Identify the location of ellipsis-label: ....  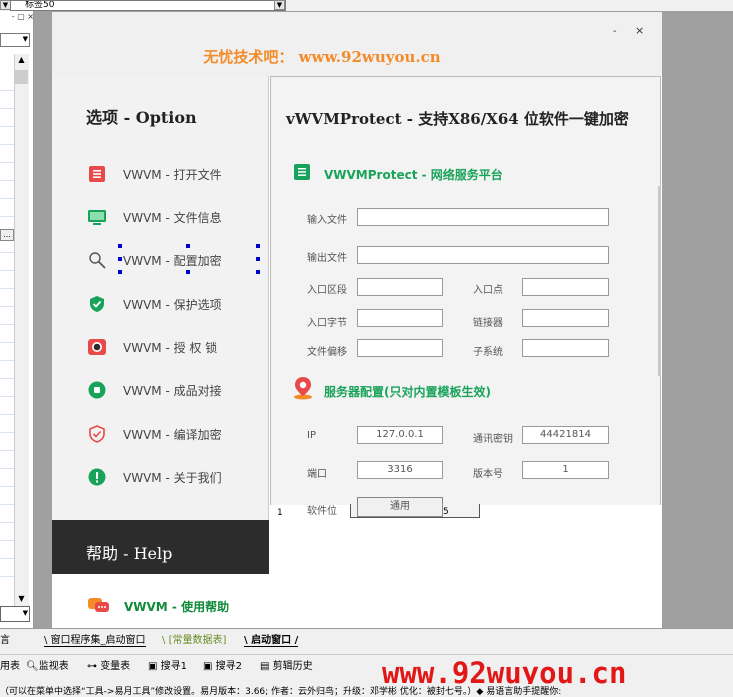
(7, 234).